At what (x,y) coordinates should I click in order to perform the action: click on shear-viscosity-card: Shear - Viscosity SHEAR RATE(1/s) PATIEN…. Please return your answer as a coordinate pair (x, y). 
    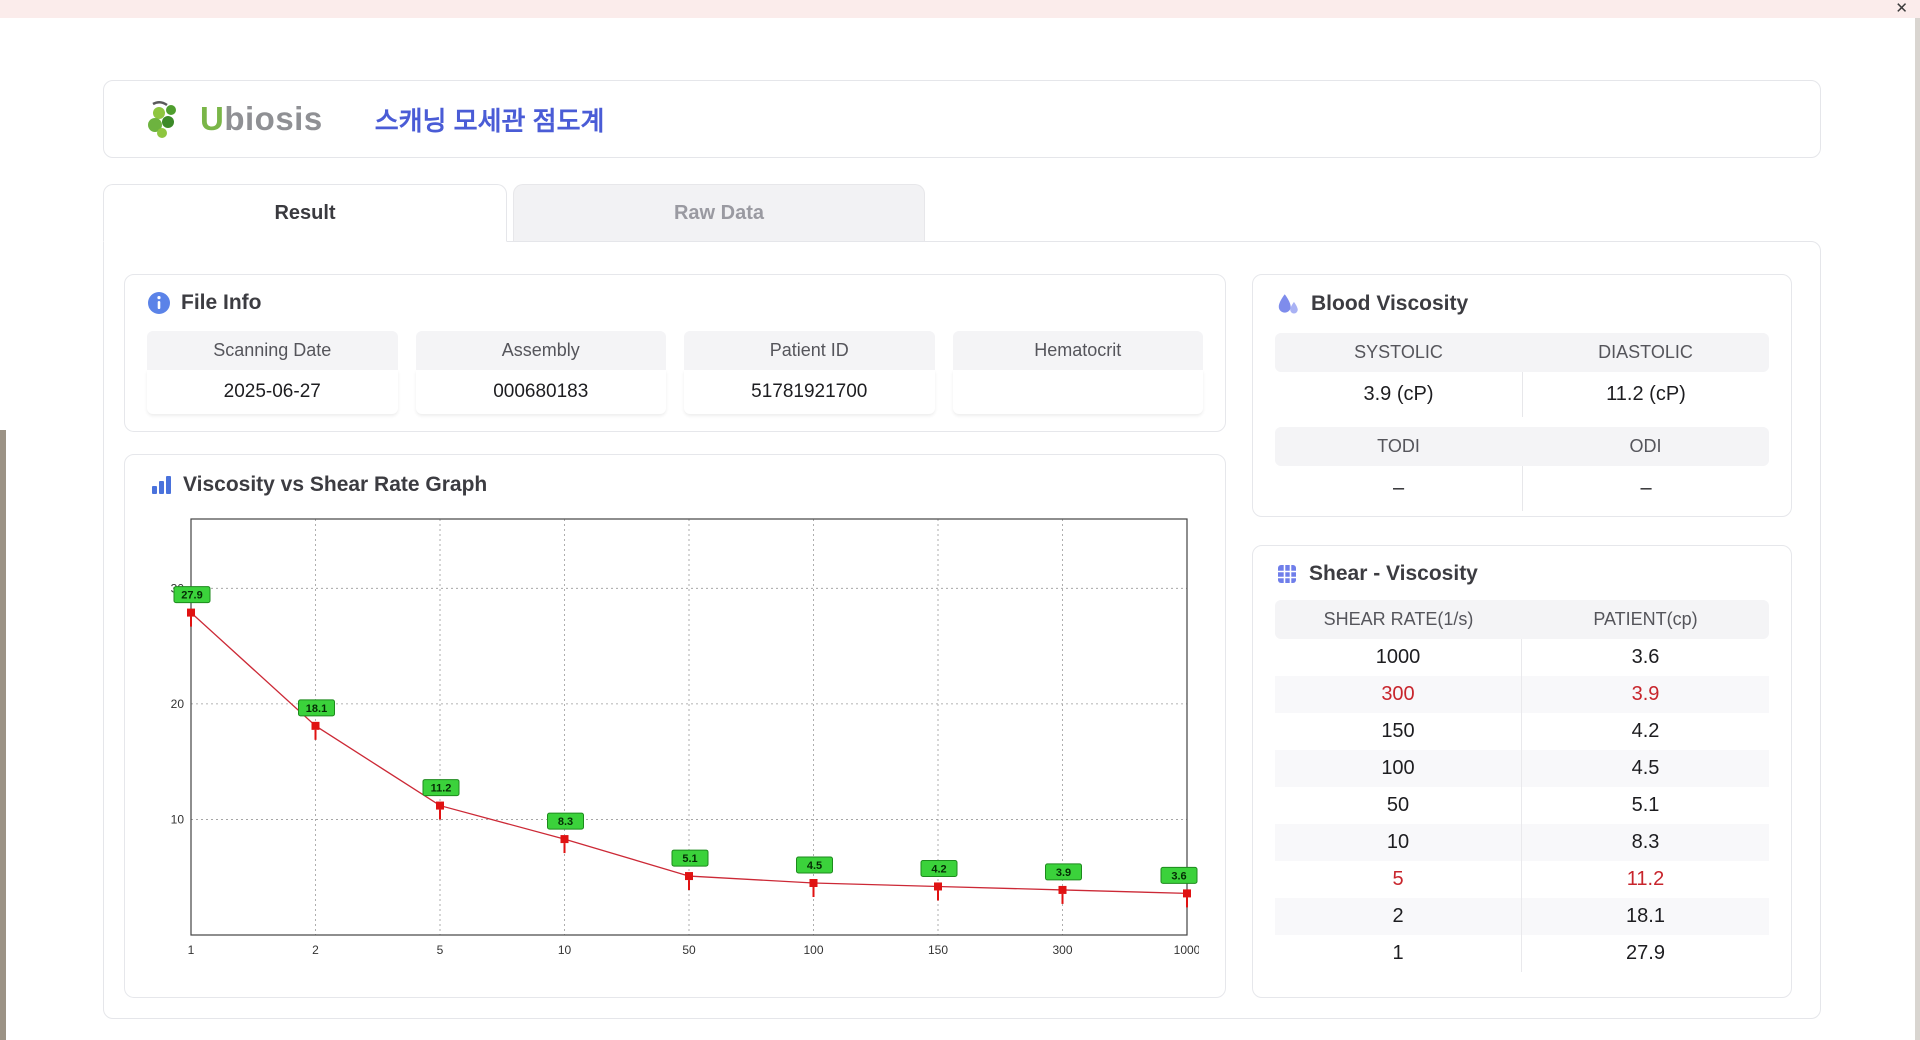
    Looking at the image, I should click on (1522, 771).